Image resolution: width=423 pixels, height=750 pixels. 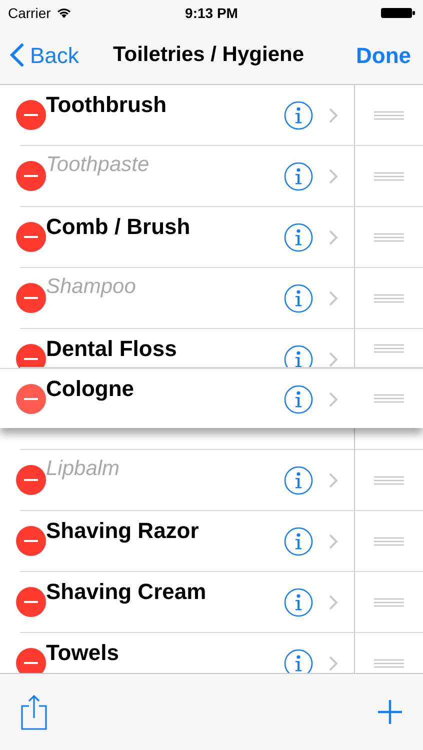 What do you see at coordinates (83, 469) in the screenshot?
I see `item-title: Lipbalm` at bounding box center [83, 469].